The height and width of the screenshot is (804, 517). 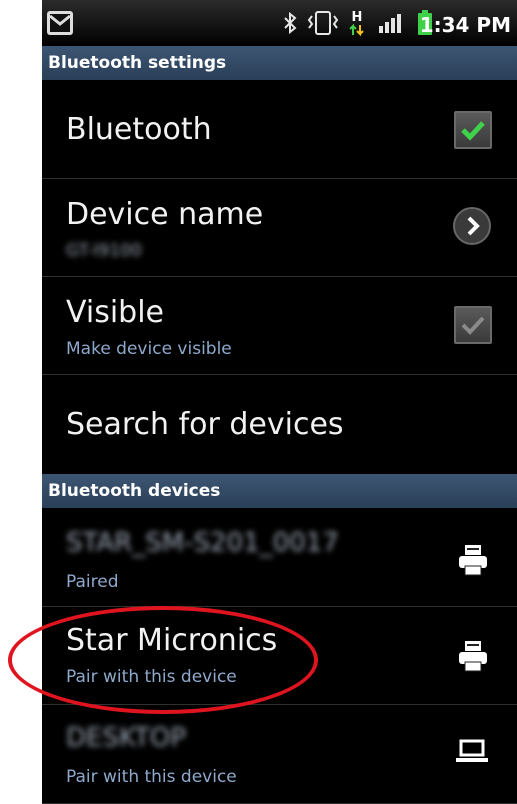 What do you see at coordinates (149, 349) in the screenshot?
I see `visible-summary: Make device visible` at bounding box center [149, 349].